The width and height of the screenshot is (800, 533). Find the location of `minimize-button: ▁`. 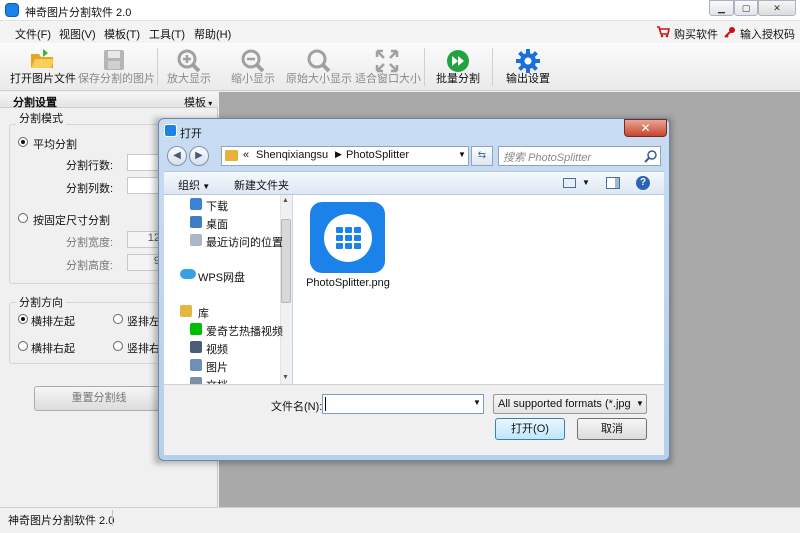

minimize-button: ▁ is located at coordinates (721, 8).